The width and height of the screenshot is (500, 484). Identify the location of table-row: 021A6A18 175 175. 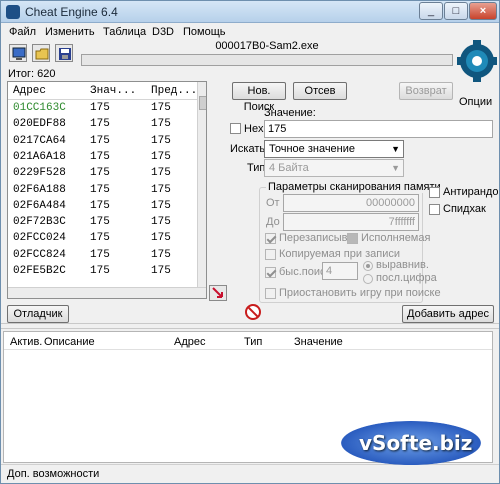
(103, 158).